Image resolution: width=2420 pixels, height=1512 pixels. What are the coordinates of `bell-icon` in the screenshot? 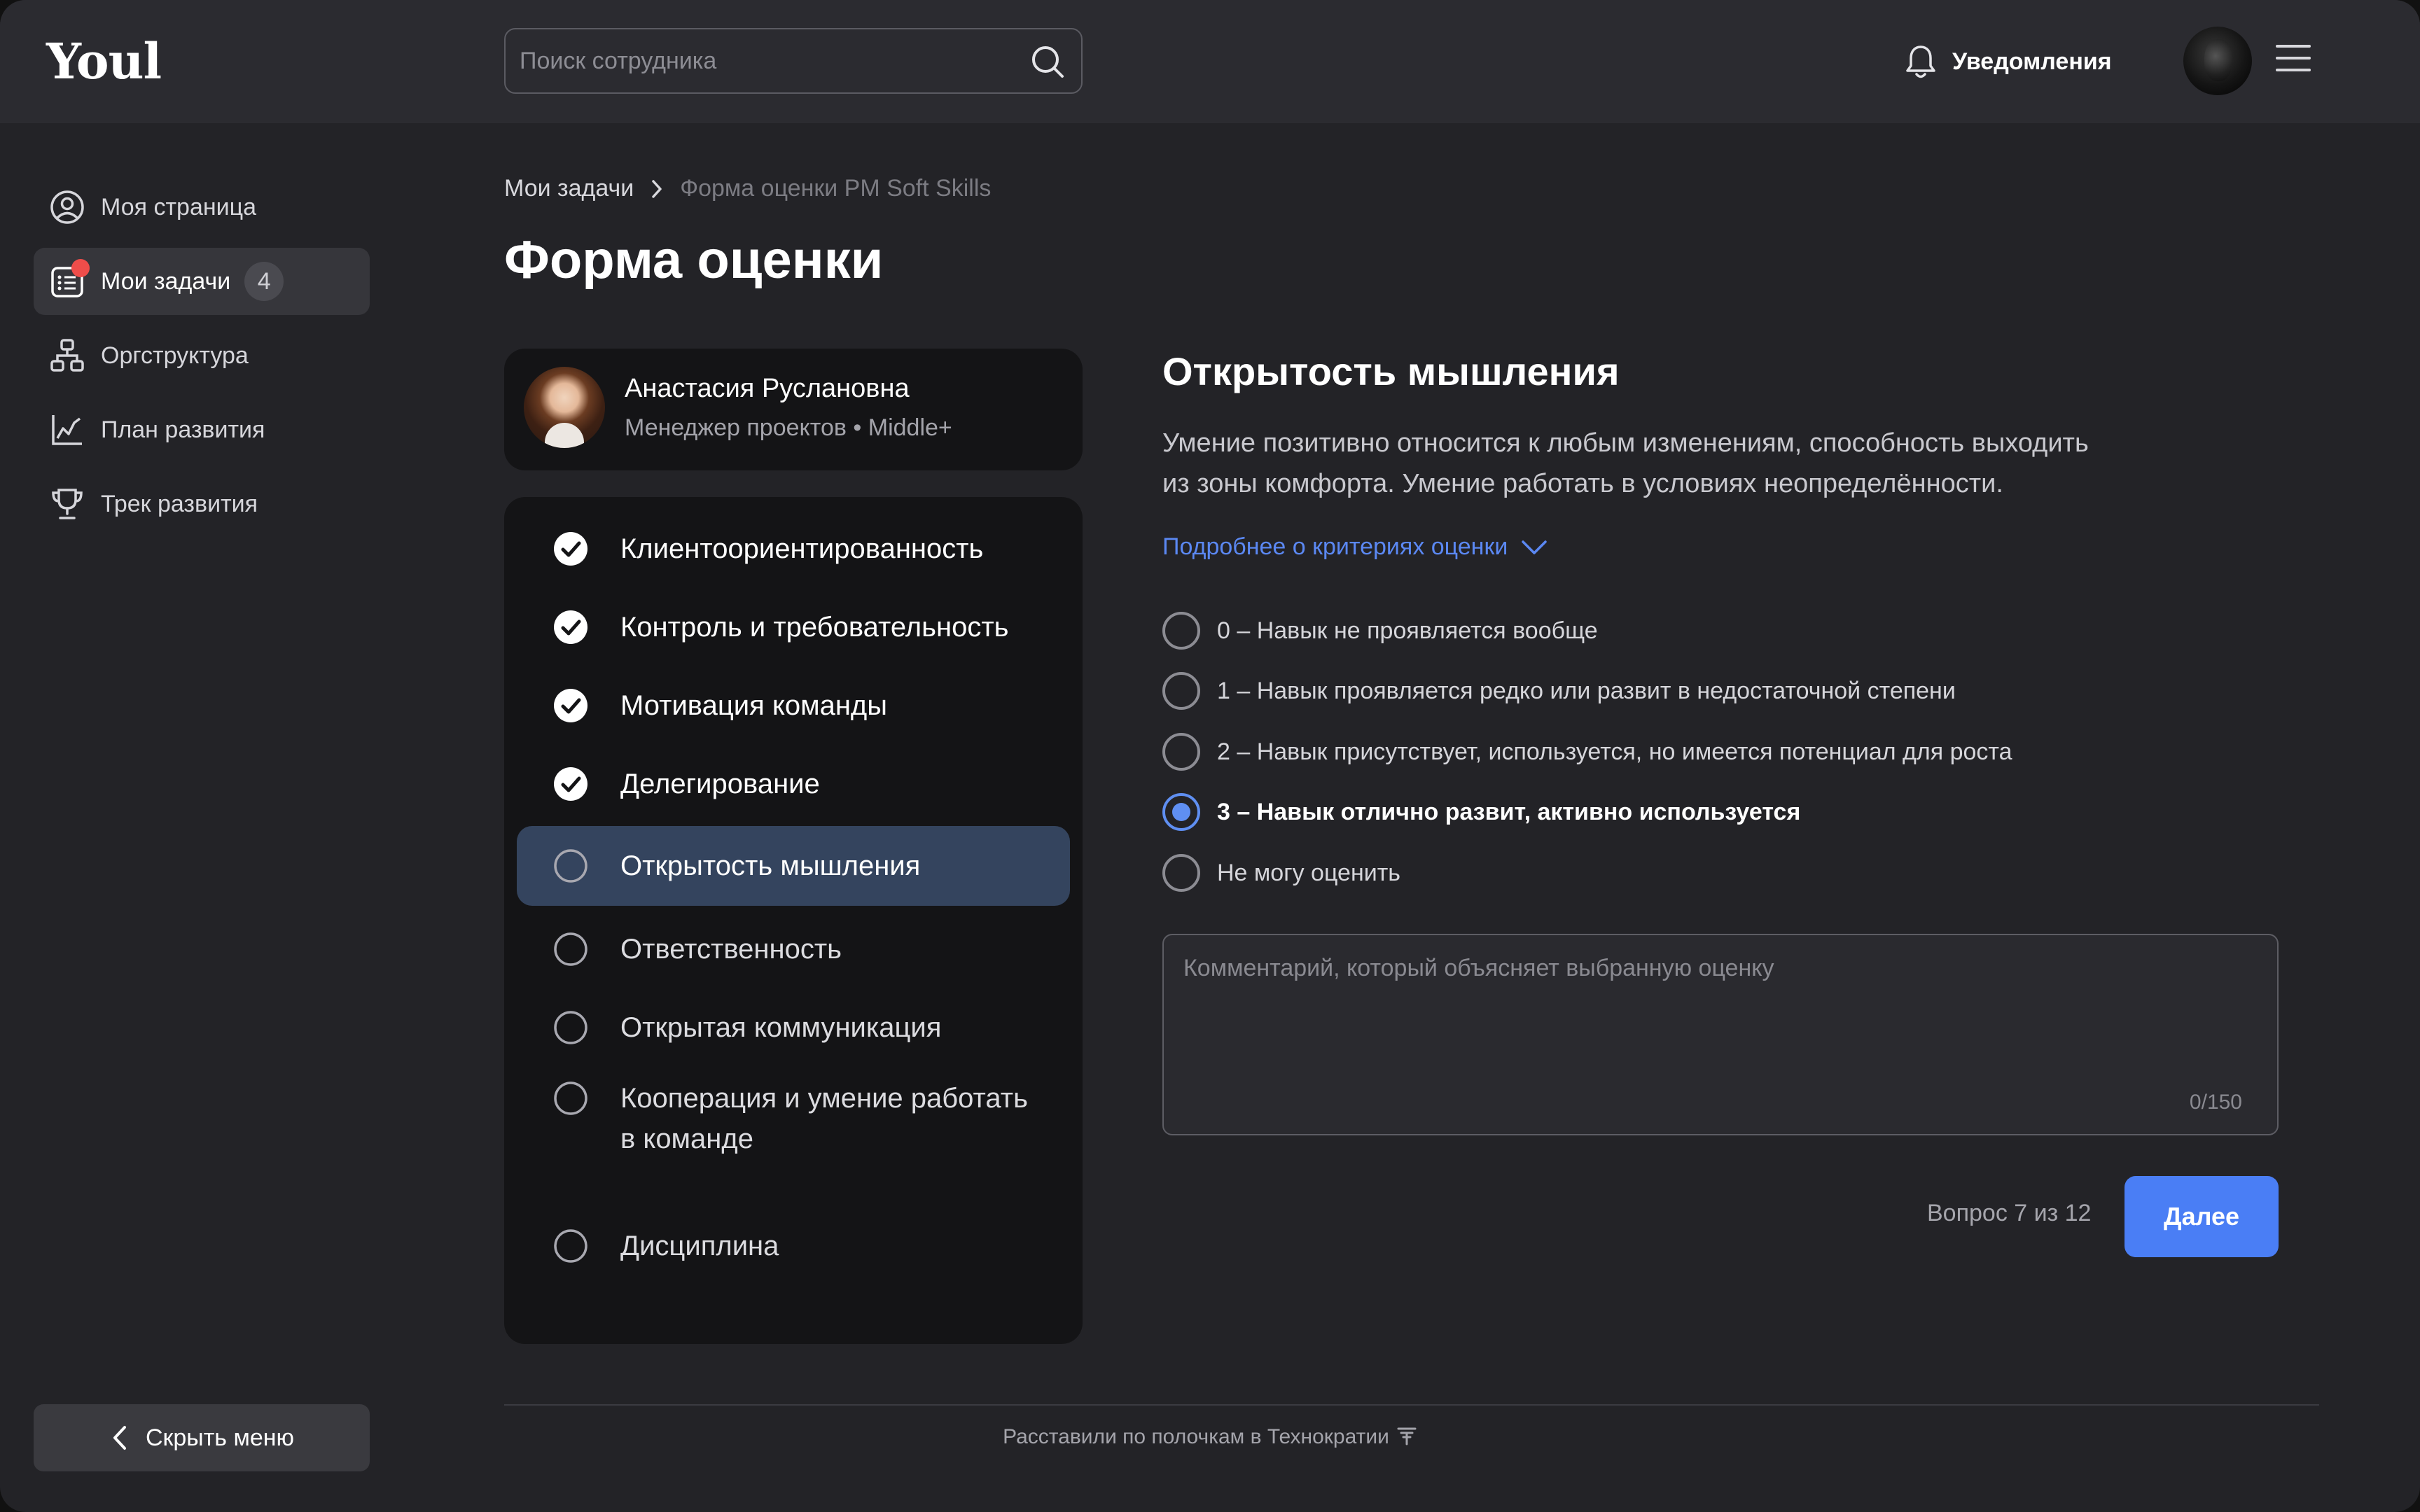 It's located at (1920, 62).